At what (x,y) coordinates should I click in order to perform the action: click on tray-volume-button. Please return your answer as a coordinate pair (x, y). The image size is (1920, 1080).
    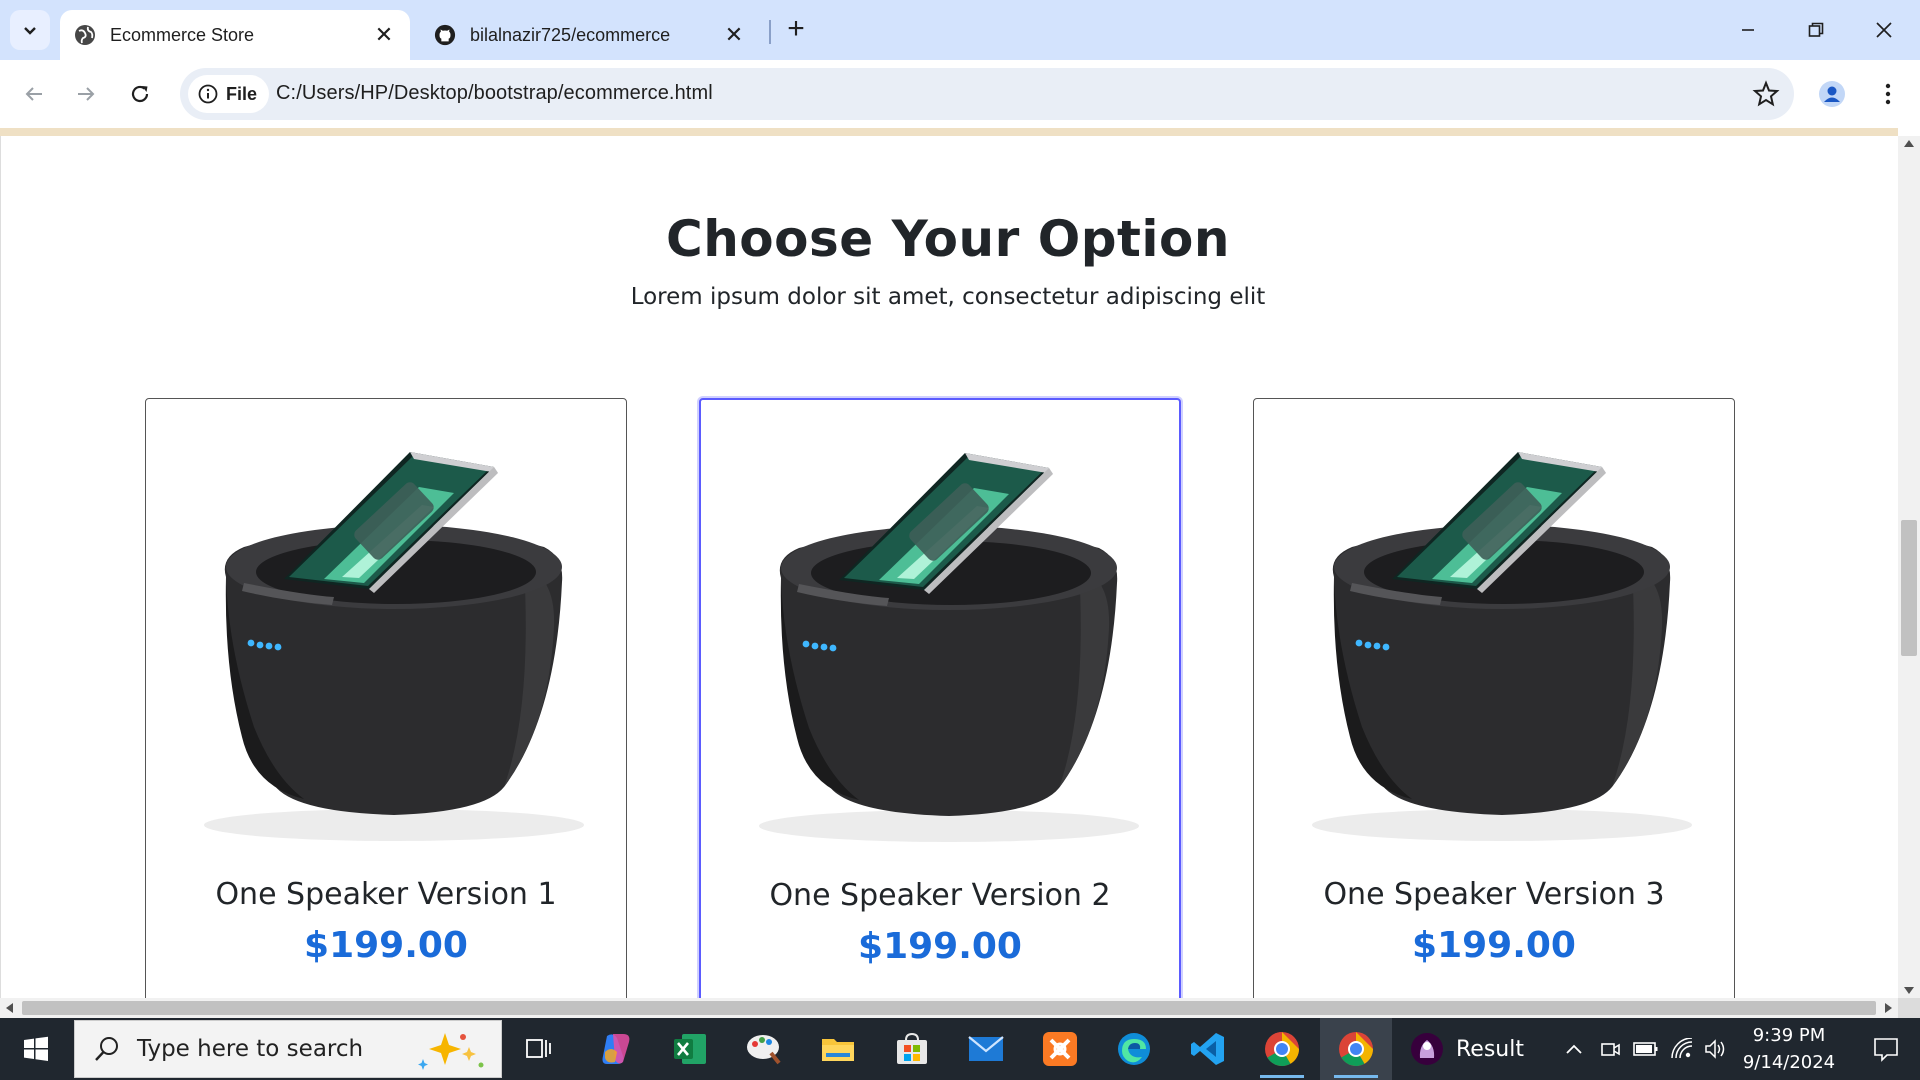
    Looking at the image, I should click on (1716, 1049).